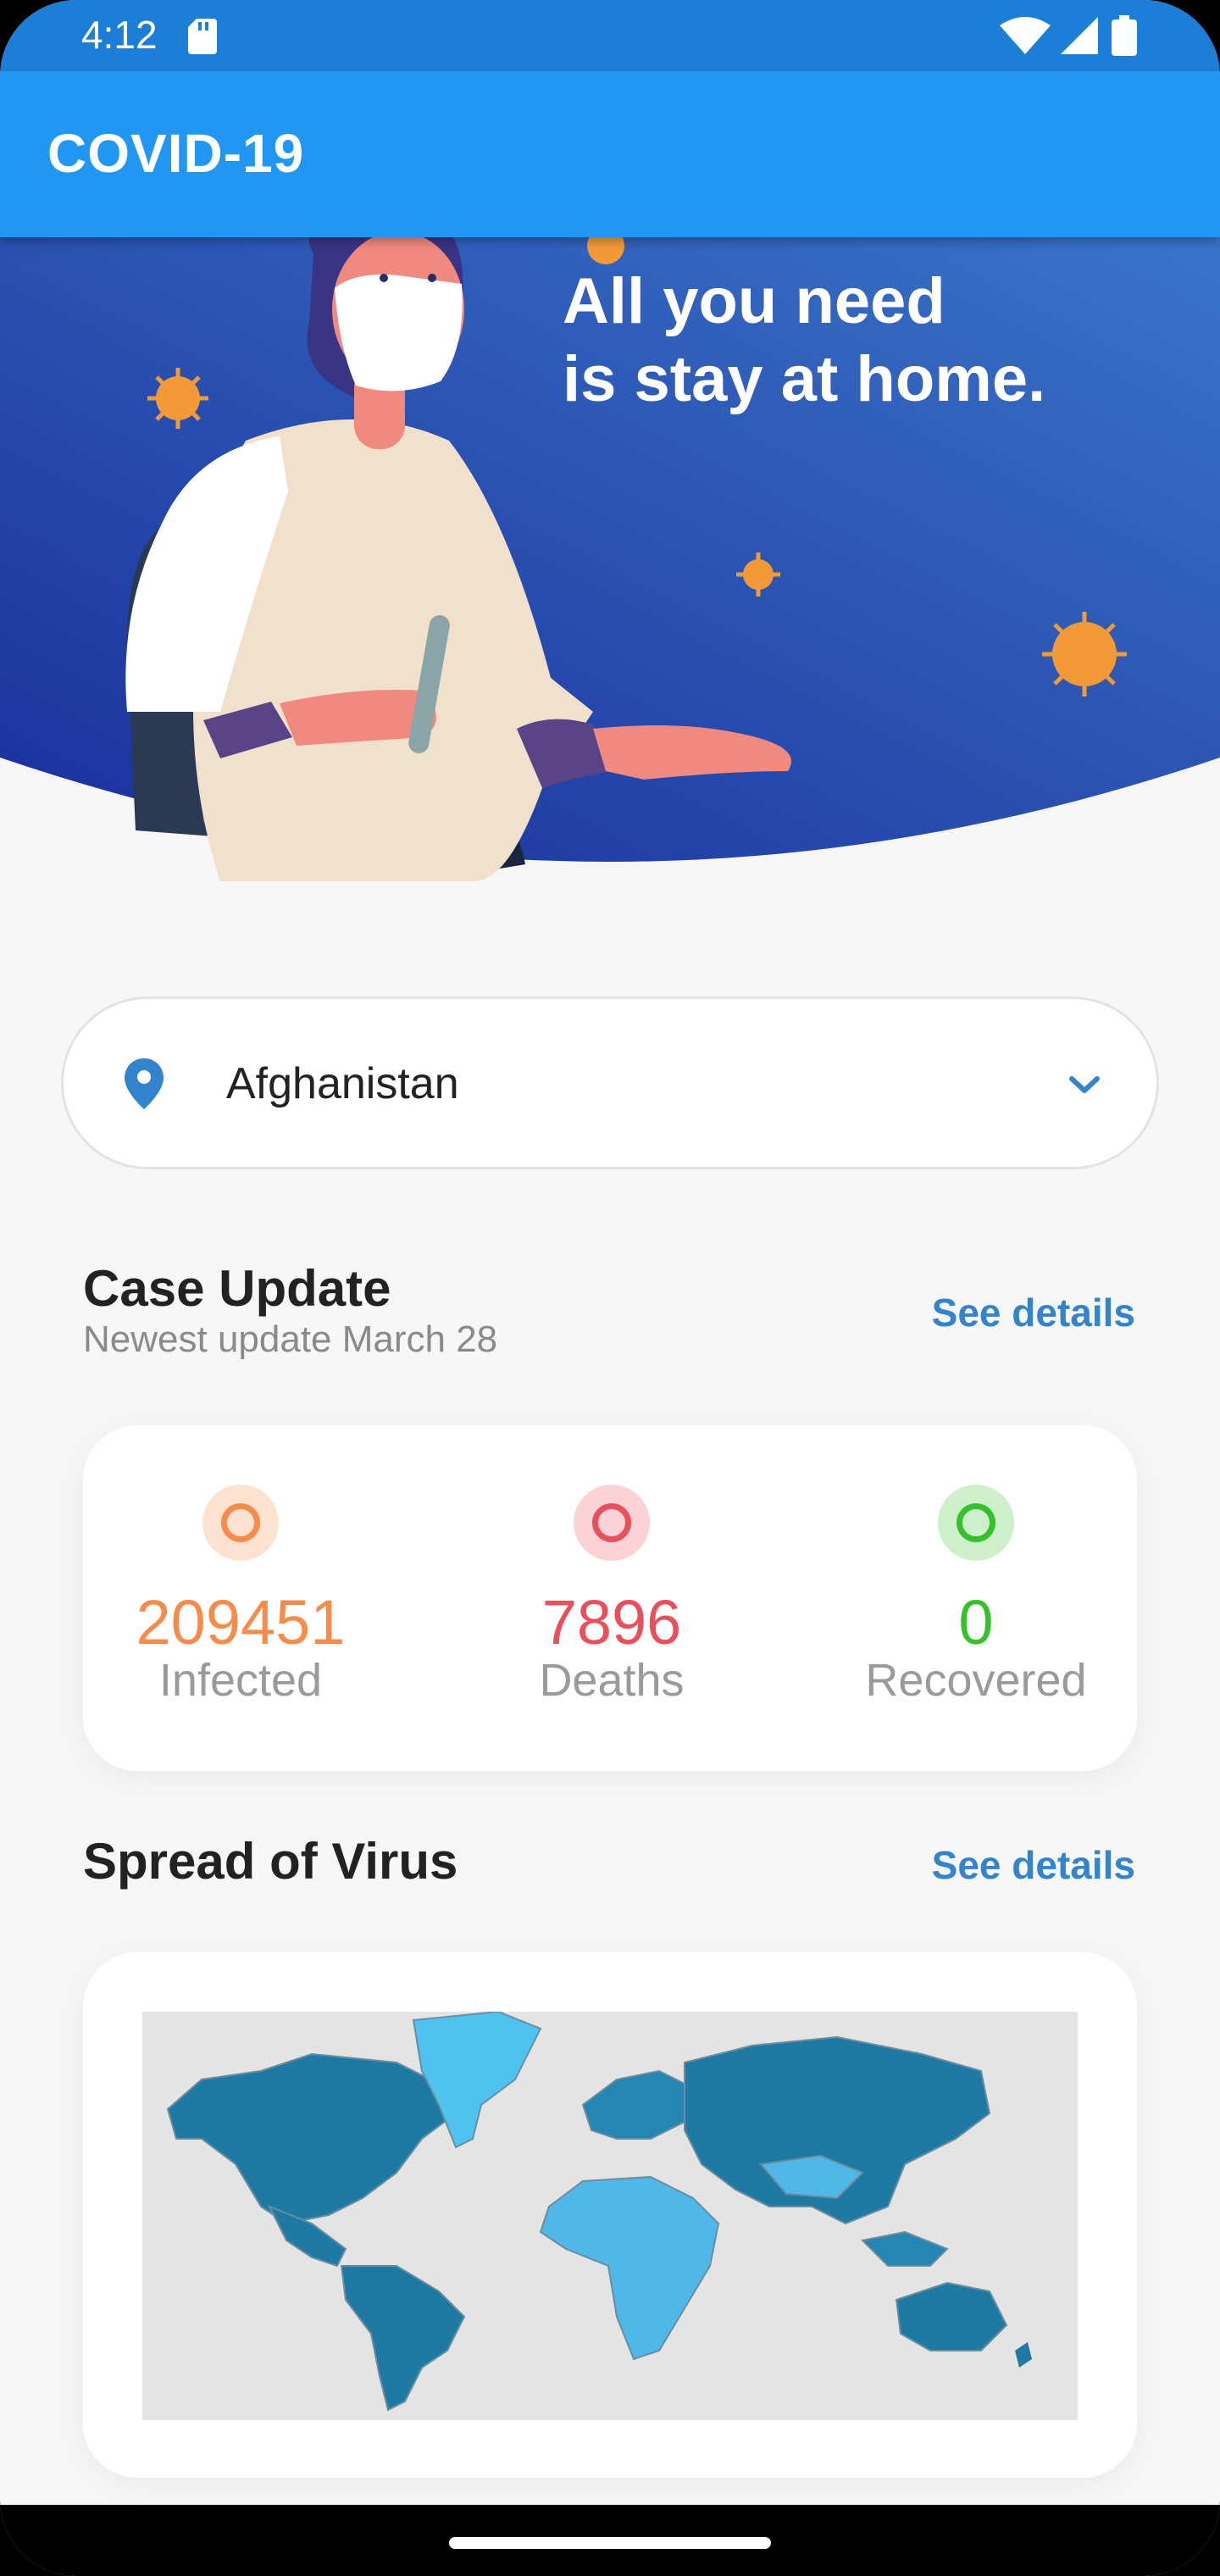 The width and height of the screenshot is (1220, 2576). What do you see at coordinates (240, 1523) in the screenshot?
I see `infected-indicator-icon` at bounding box center [240, 1523].